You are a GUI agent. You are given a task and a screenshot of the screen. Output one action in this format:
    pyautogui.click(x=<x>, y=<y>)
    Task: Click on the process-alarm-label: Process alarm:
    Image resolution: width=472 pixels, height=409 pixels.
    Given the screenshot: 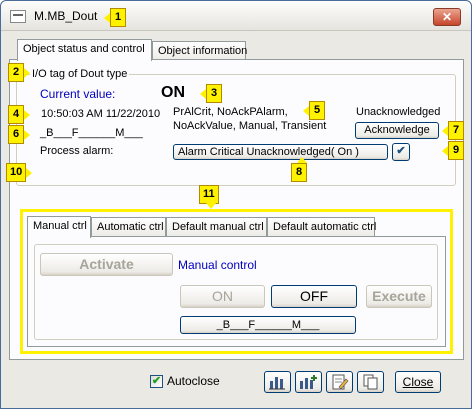 What is the action you would take?
    pyautogui.click(x=77, y=151)
    